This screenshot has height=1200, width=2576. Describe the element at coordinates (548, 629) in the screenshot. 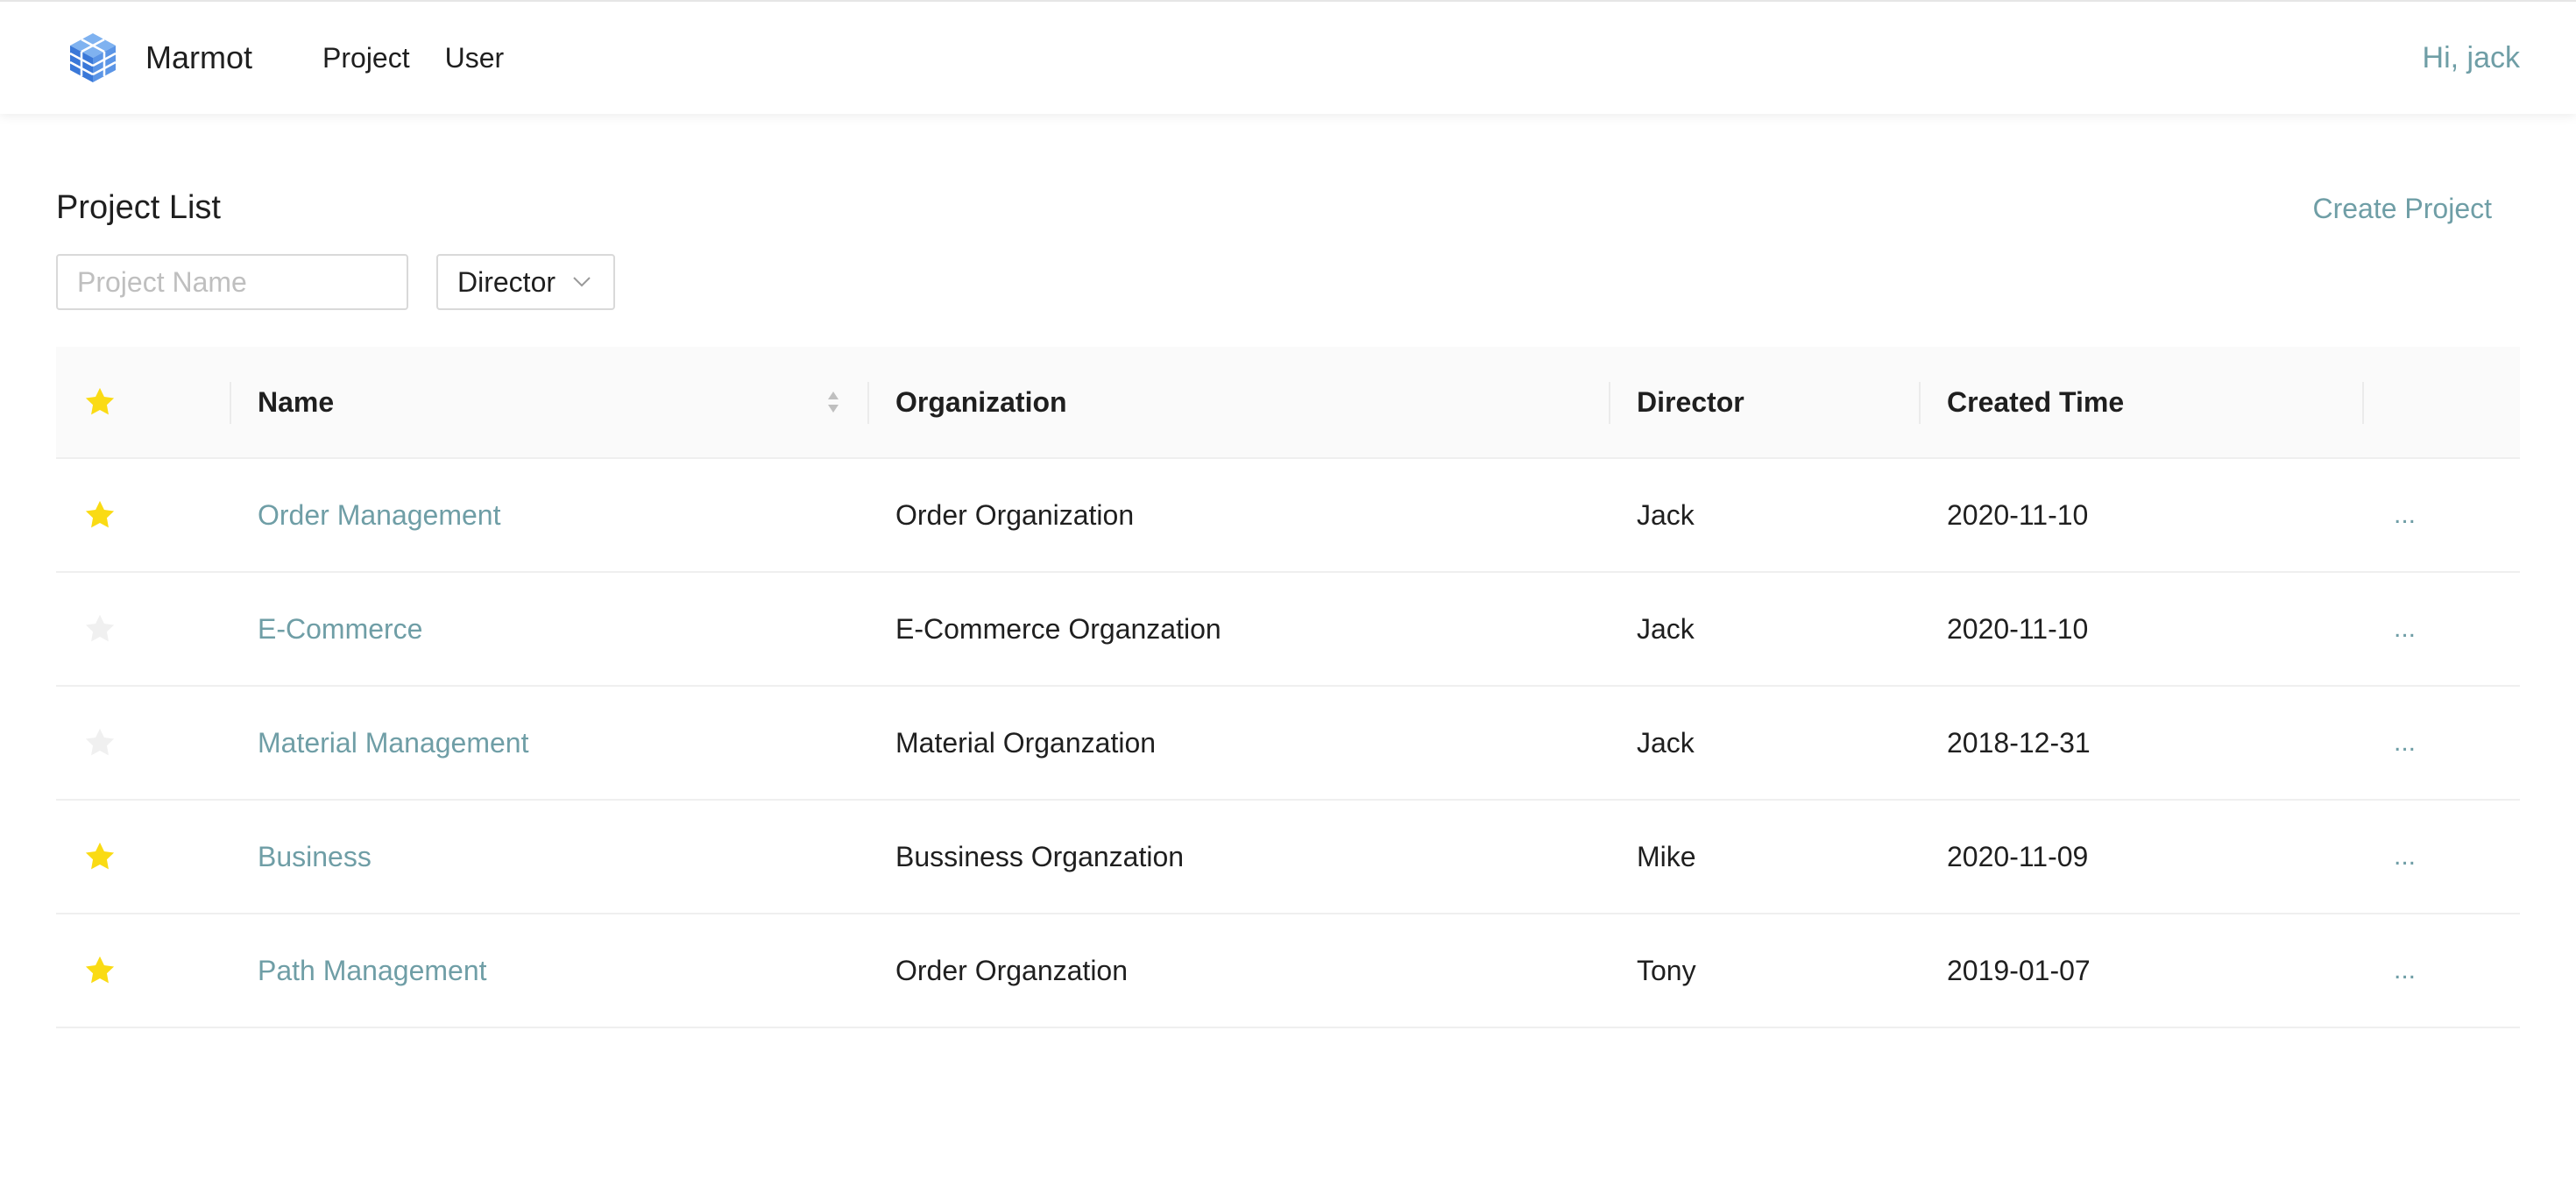

I see `project-name-link-cell: E-Commerce` at that location.